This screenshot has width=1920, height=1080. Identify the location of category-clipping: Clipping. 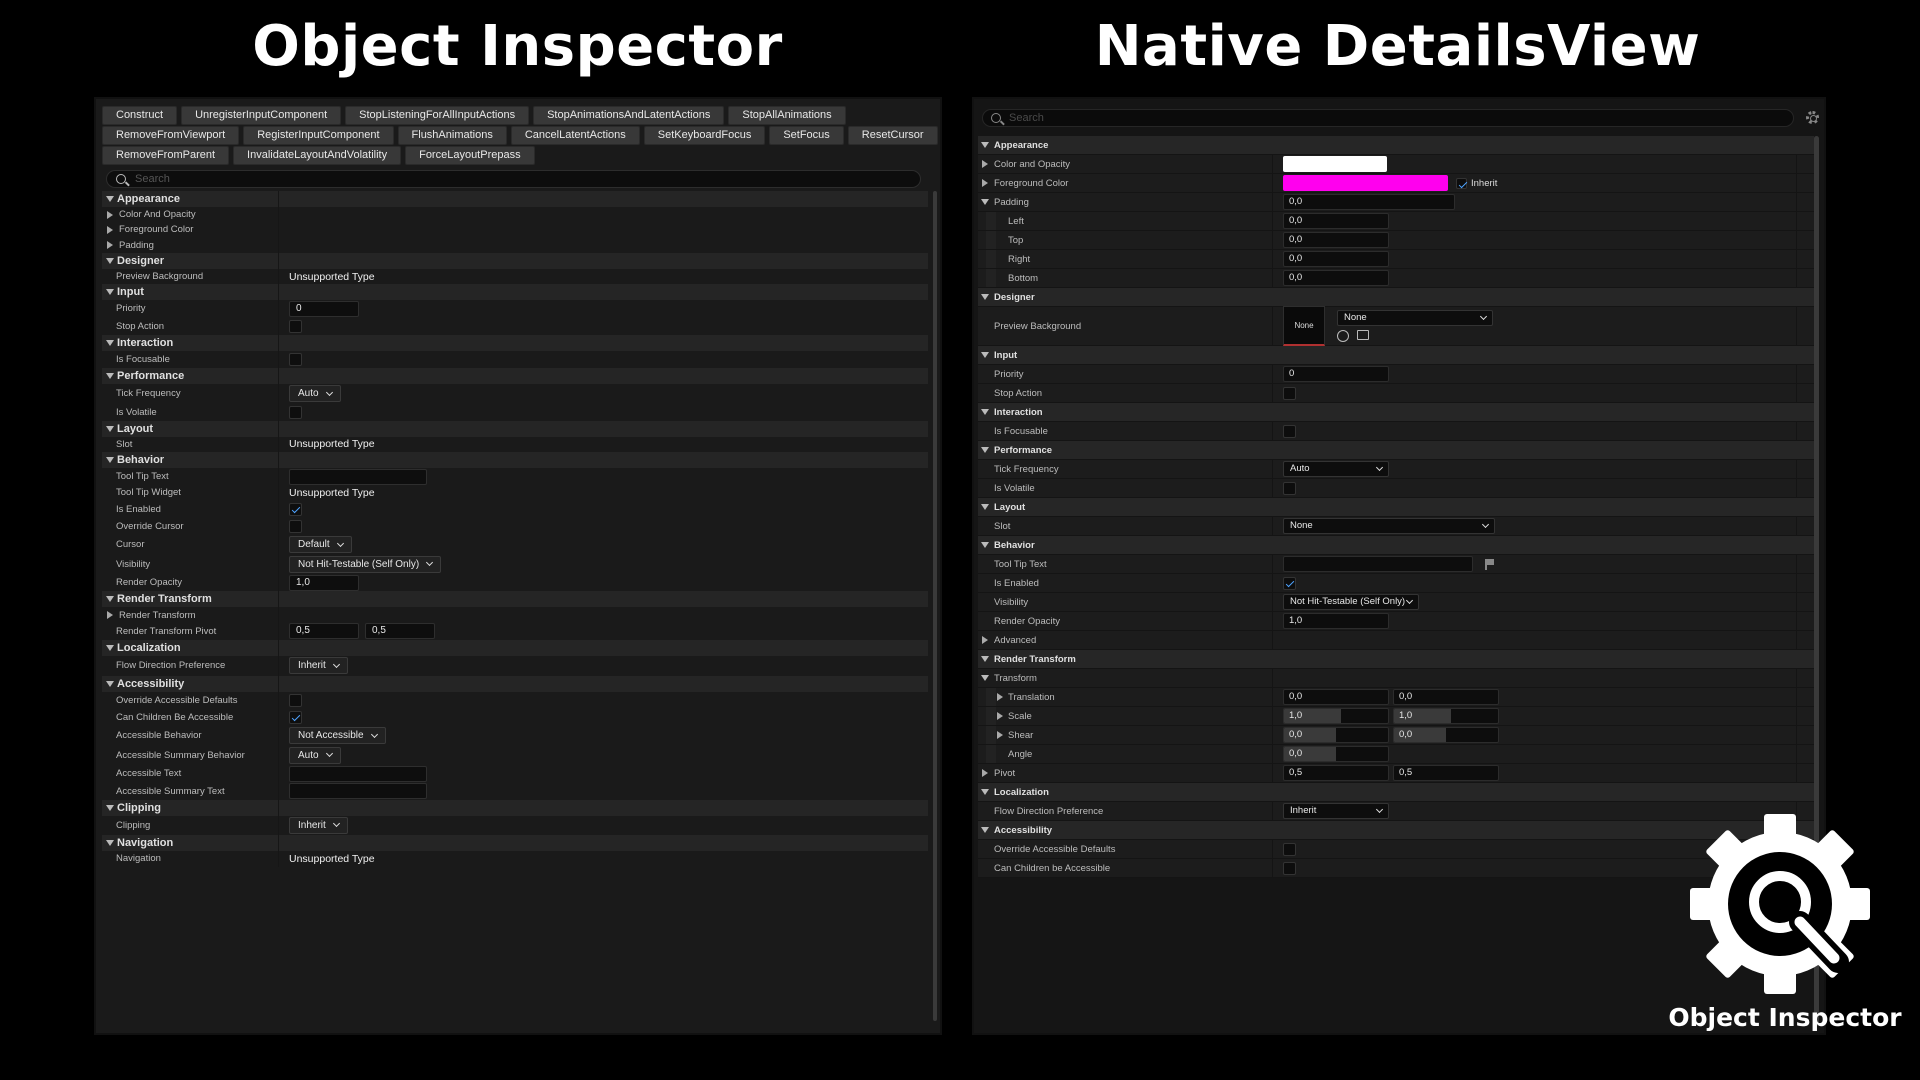
(515, 807).